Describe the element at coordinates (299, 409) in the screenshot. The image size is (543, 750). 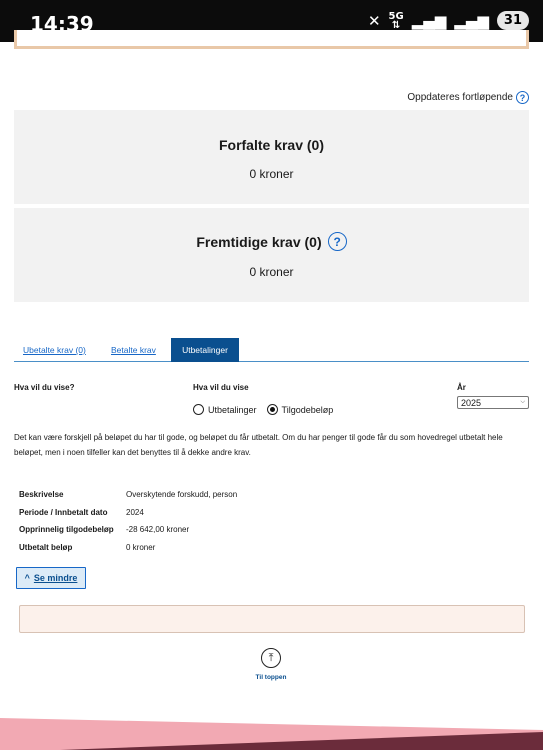
I see `radio-credit-amount: Tilgodebeløp` at that location.